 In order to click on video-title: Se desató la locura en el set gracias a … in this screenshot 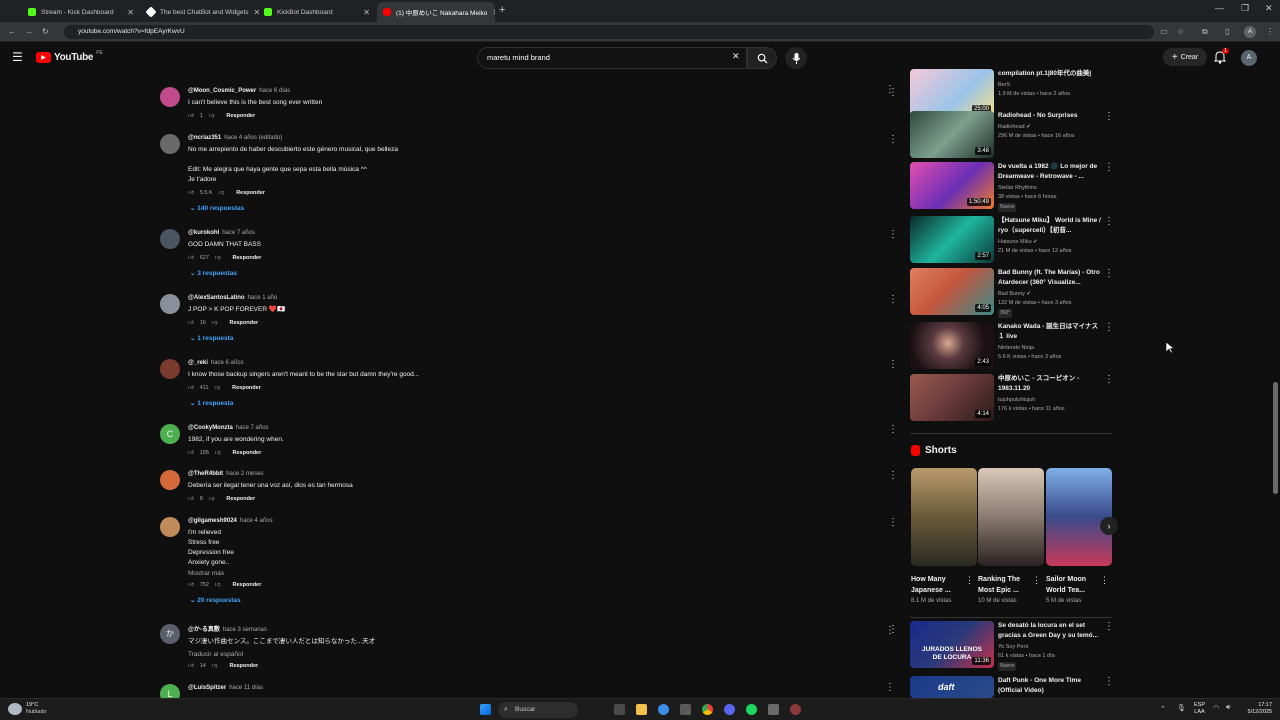, I will do `click(1050, 631)`.